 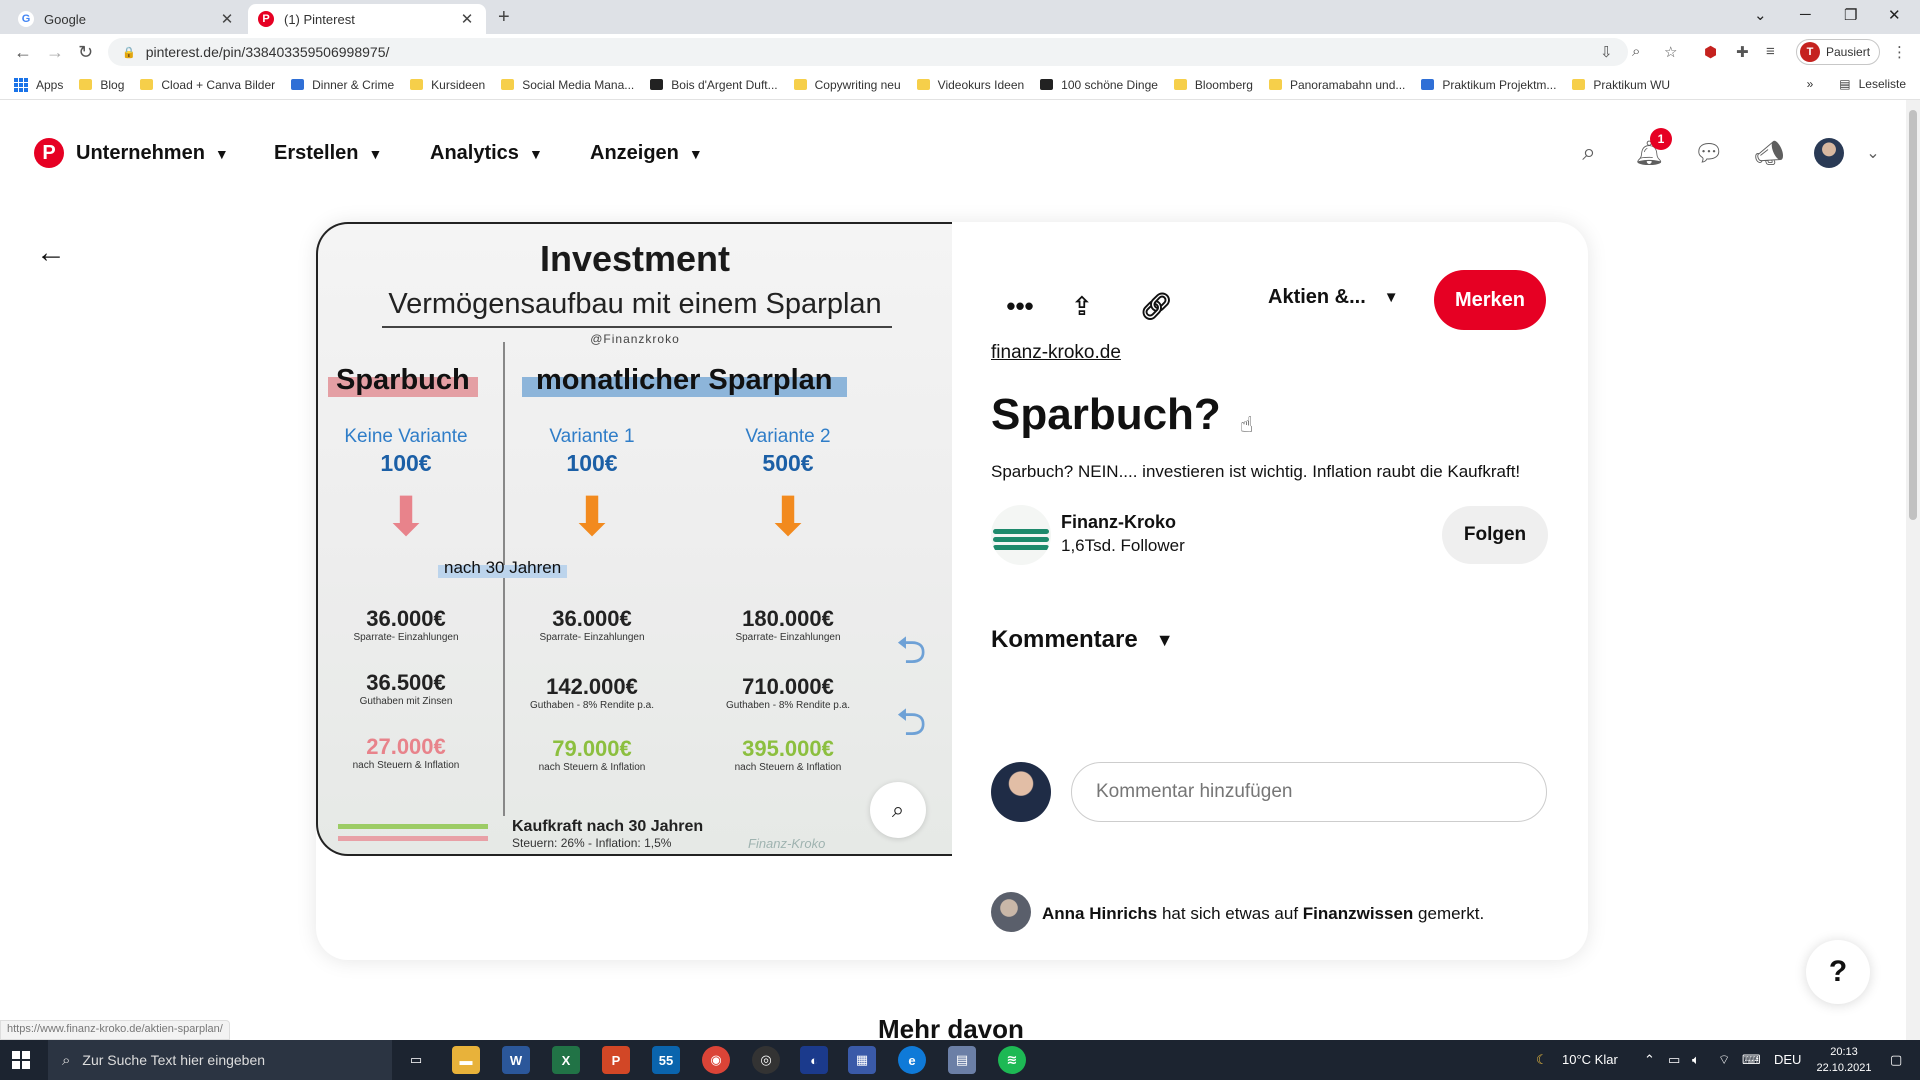 What do you see at coordinates (1913, 315) in the screenshot?
I see `scrollbar-thumb` at bounding box center [1913, 315].